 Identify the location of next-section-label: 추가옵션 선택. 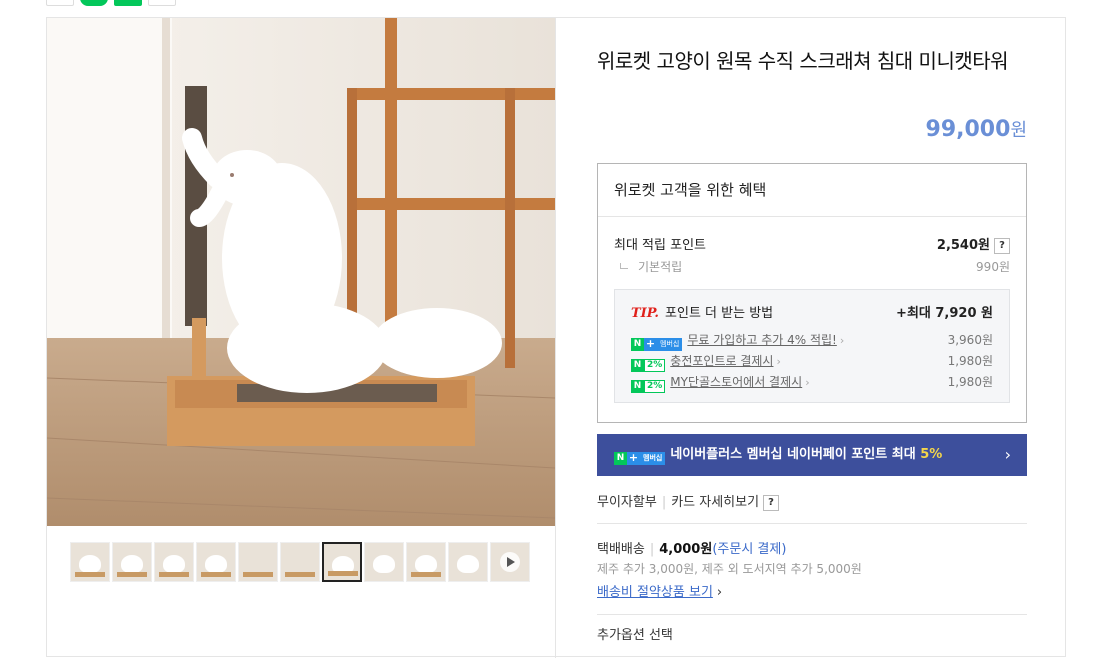
(635, 635).